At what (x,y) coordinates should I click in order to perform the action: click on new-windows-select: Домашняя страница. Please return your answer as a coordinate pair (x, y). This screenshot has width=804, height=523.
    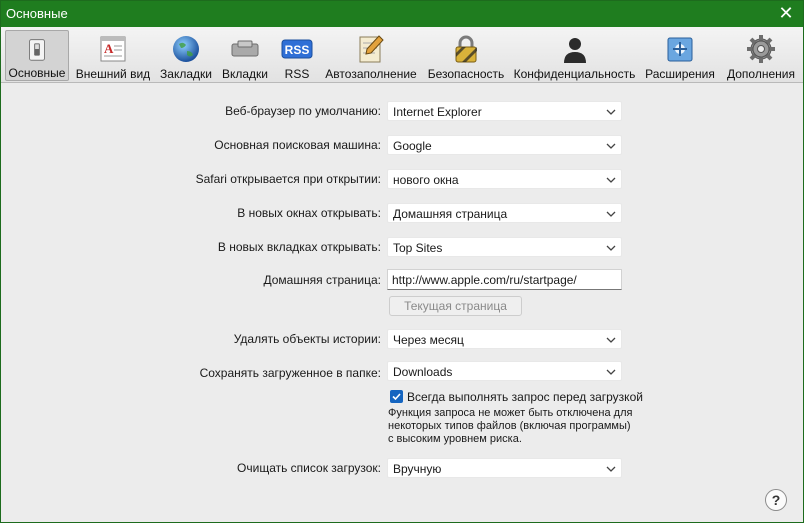
    Looking at the image, I should click on (504, 213).